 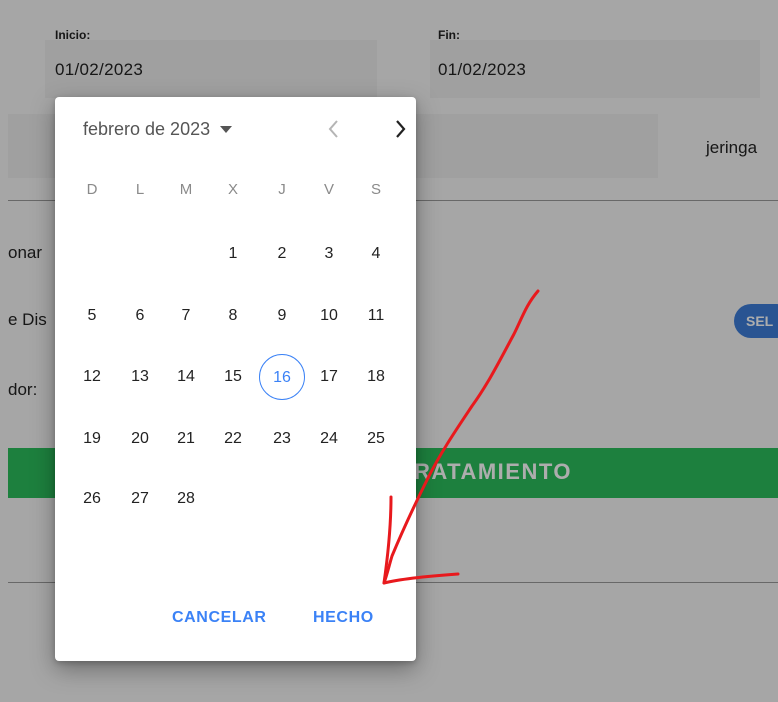 I want to click on weekday-label: V, so click(x=328, y=189).